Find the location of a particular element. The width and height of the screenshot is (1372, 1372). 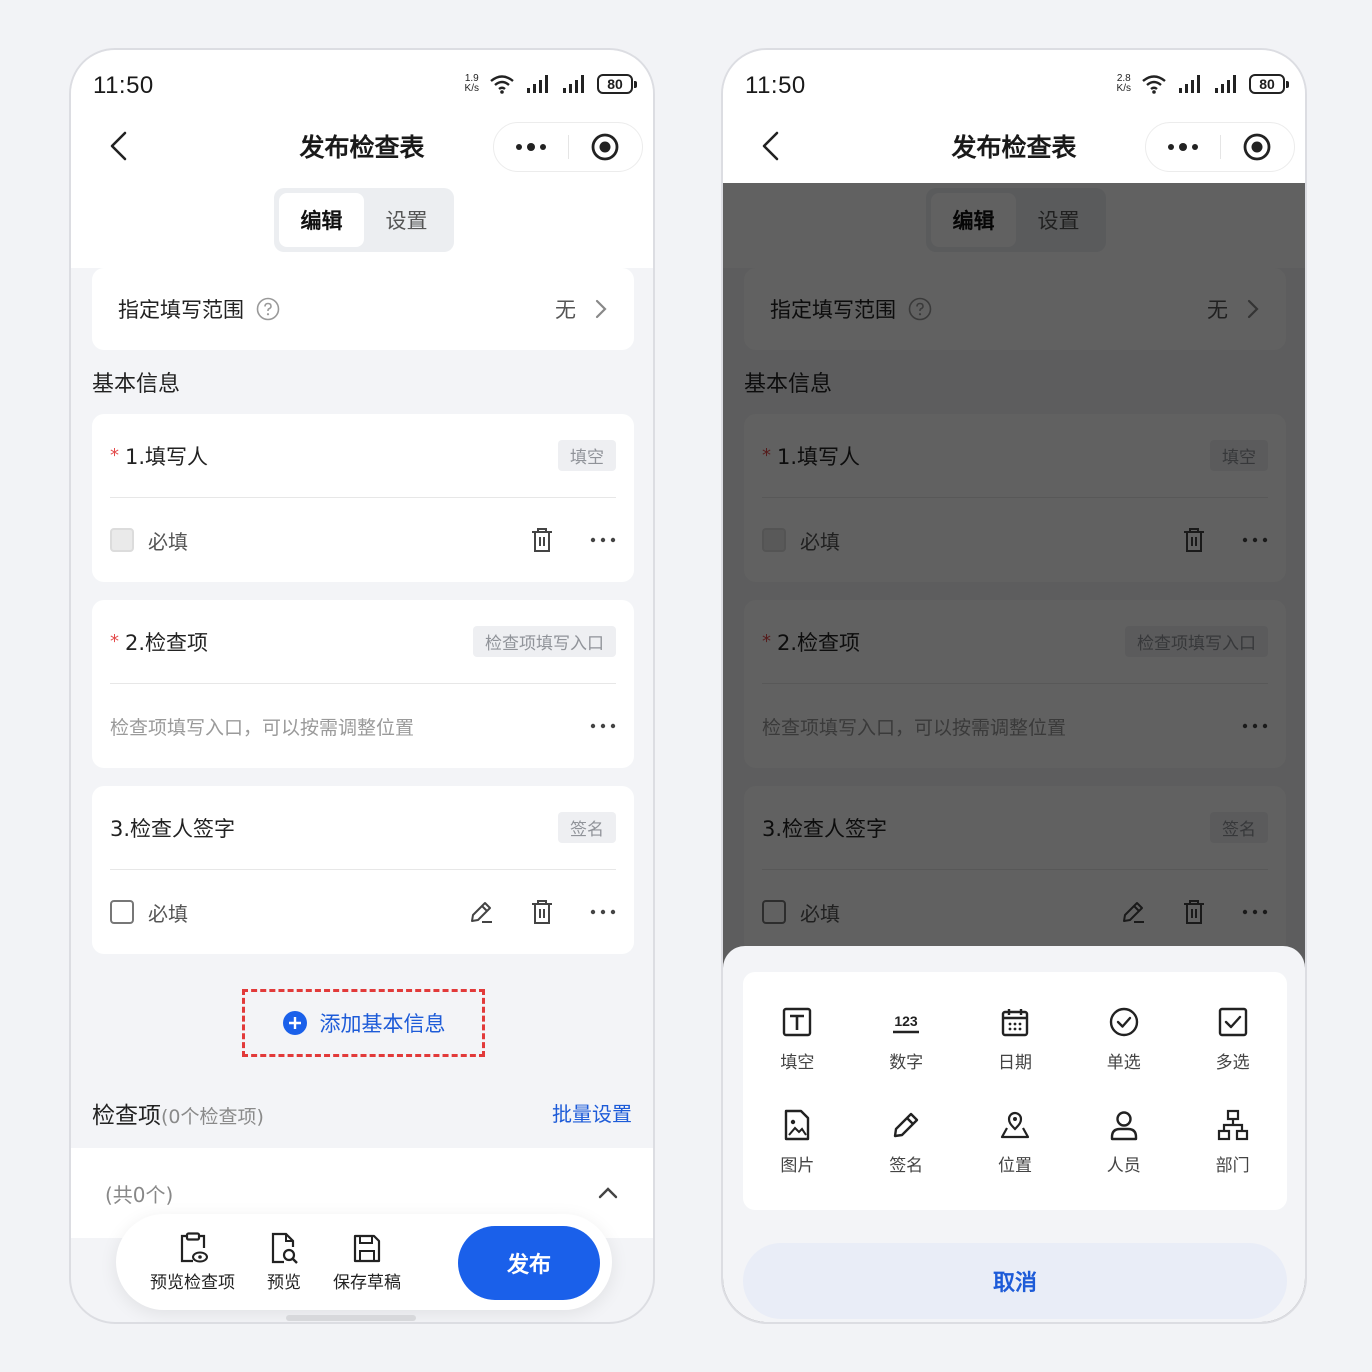

field-card-1: * 1.填写人 填空 必填 is located at coordinates (363, 498).